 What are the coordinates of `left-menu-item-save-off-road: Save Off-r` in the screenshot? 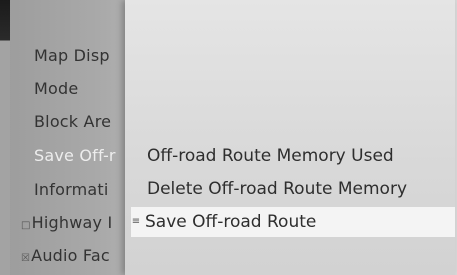 It's located at (75, 155).